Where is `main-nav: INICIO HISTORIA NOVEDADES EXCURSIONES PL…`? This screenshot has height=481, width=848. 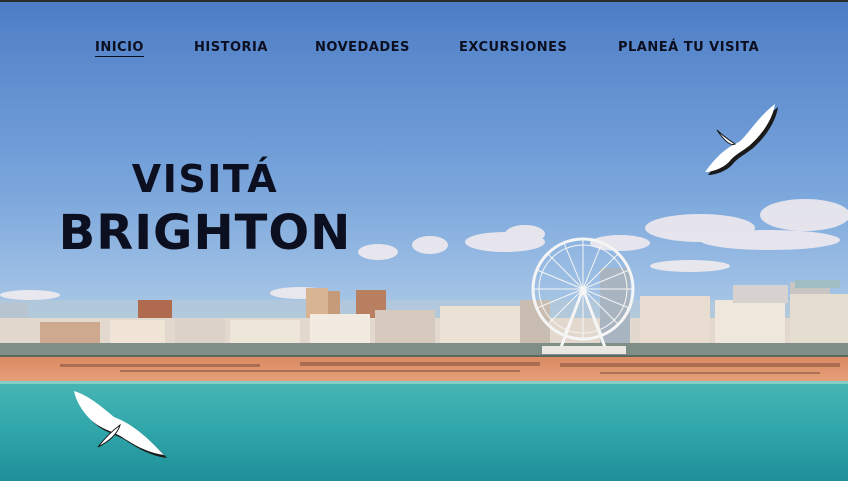
main-nav: INICIO HISTORIA NOVEDADES EXCURSIONES PL… is located at coordinates (424, 50).